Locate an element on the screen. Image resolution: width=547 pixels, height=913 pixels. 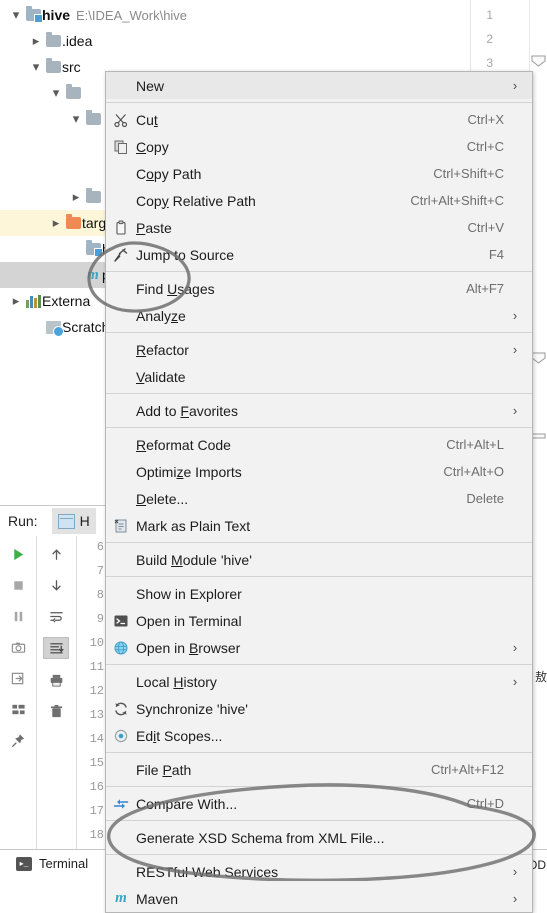
tree-row: ▸ .idea is located at coordinates (235, 41).